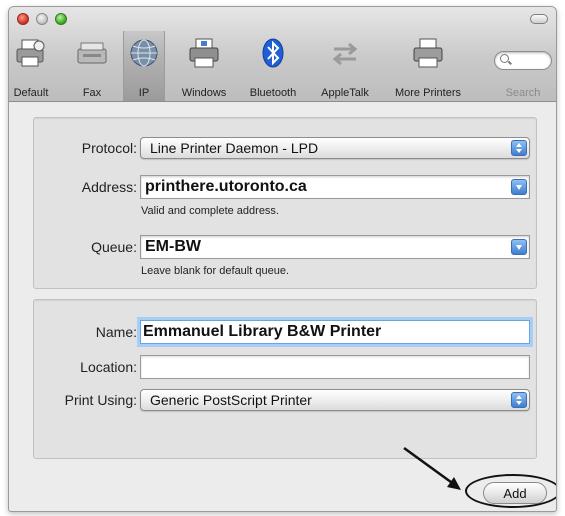 This screenshot has height=516, width=565. I want to click on toolbar-label-fax: Fax, so click(92, 93).